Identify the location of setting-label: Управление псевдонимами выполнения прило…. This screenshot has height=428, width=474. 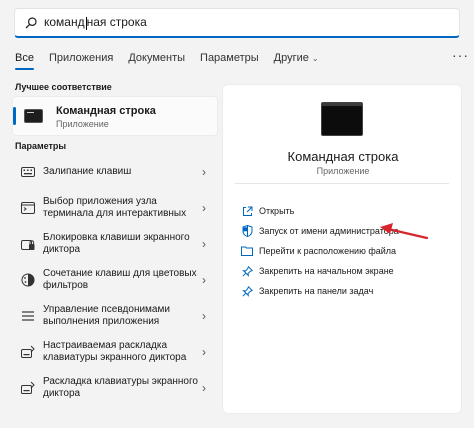
(106, 315).